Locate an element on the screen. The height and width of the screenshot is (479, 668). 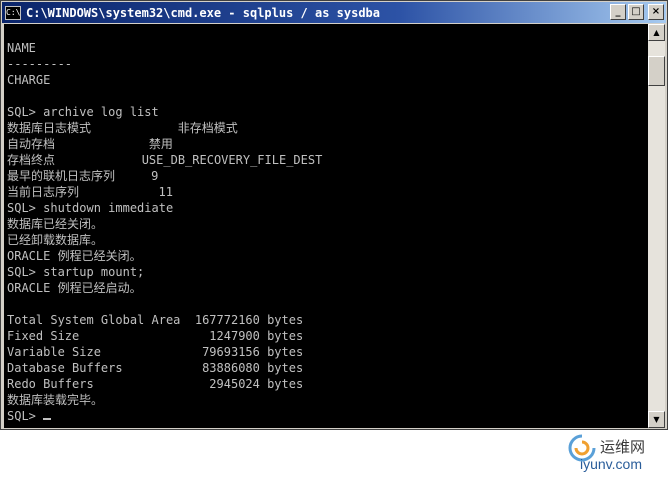
scroll-up-button: ▲ is located at coordinates (656, 32).